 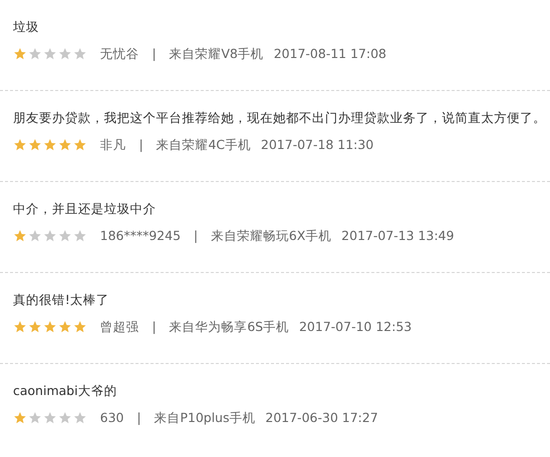 I want to click on user-name: 186****9245, so click(x=140, y=236).